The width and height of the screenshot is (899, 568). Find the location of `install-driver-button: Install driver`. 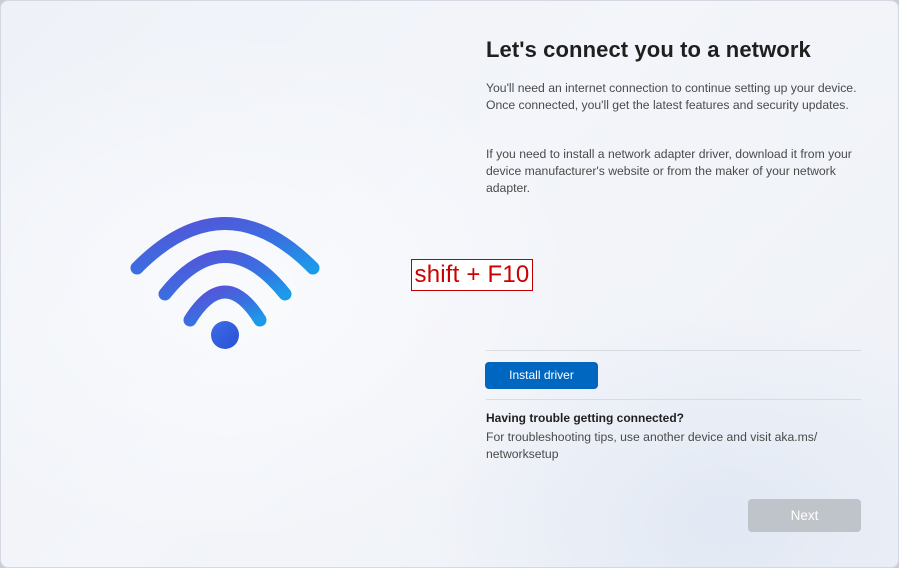

install-driver-button: Install driver is located at coordinates (541, 375).